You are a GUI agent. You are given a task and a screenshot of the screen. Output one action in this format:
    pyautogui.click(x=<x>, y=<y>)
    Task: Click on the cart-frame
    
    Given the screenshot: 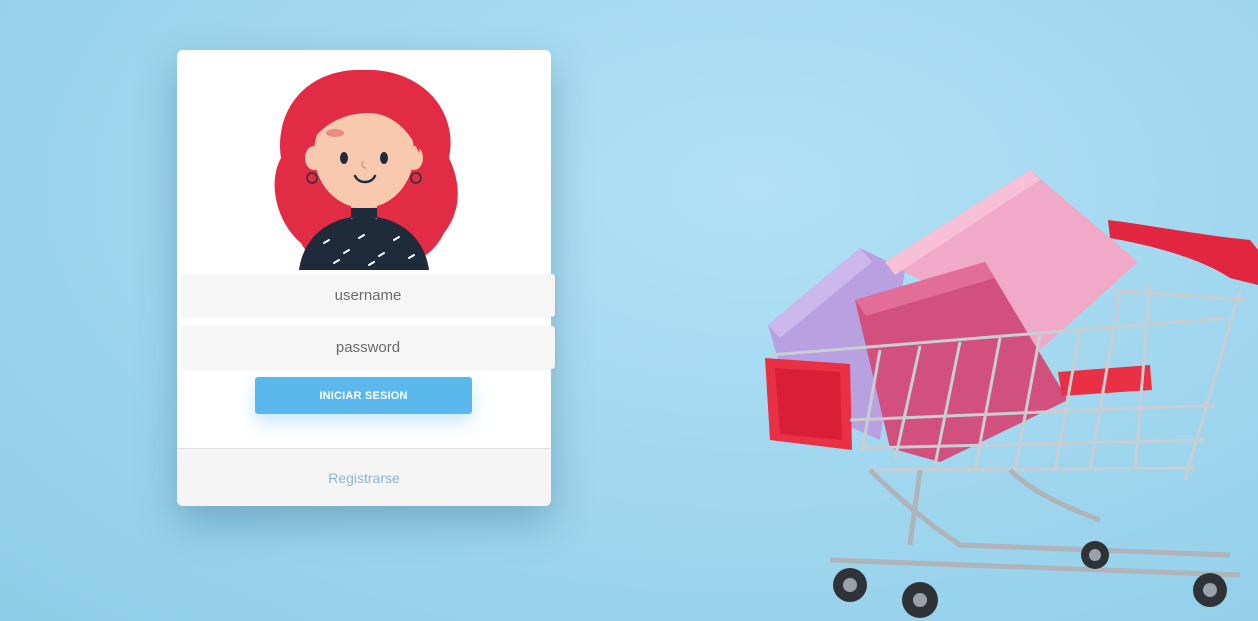 What is the action you would take?
    pyautogui.click(x=1035, y=523)
    